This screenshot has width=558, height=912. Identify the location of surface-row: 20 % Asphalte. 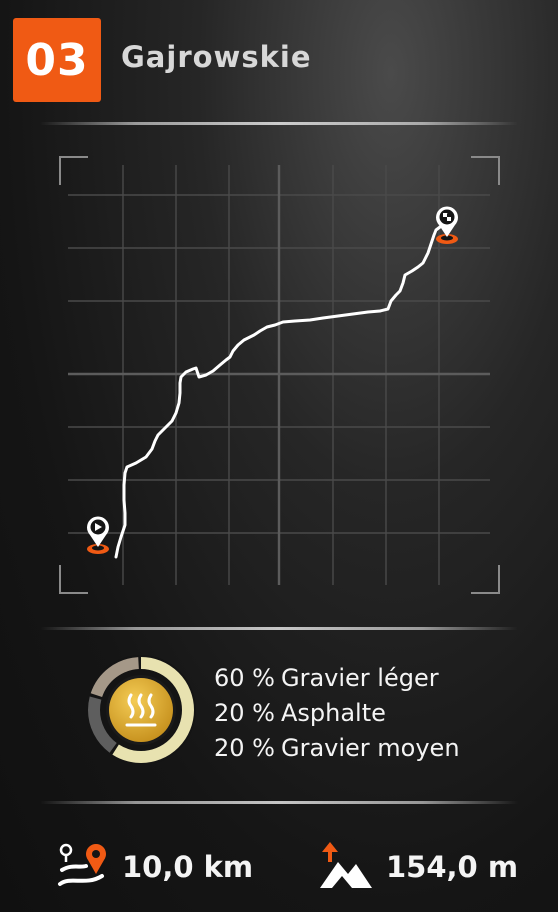
(337, 713).